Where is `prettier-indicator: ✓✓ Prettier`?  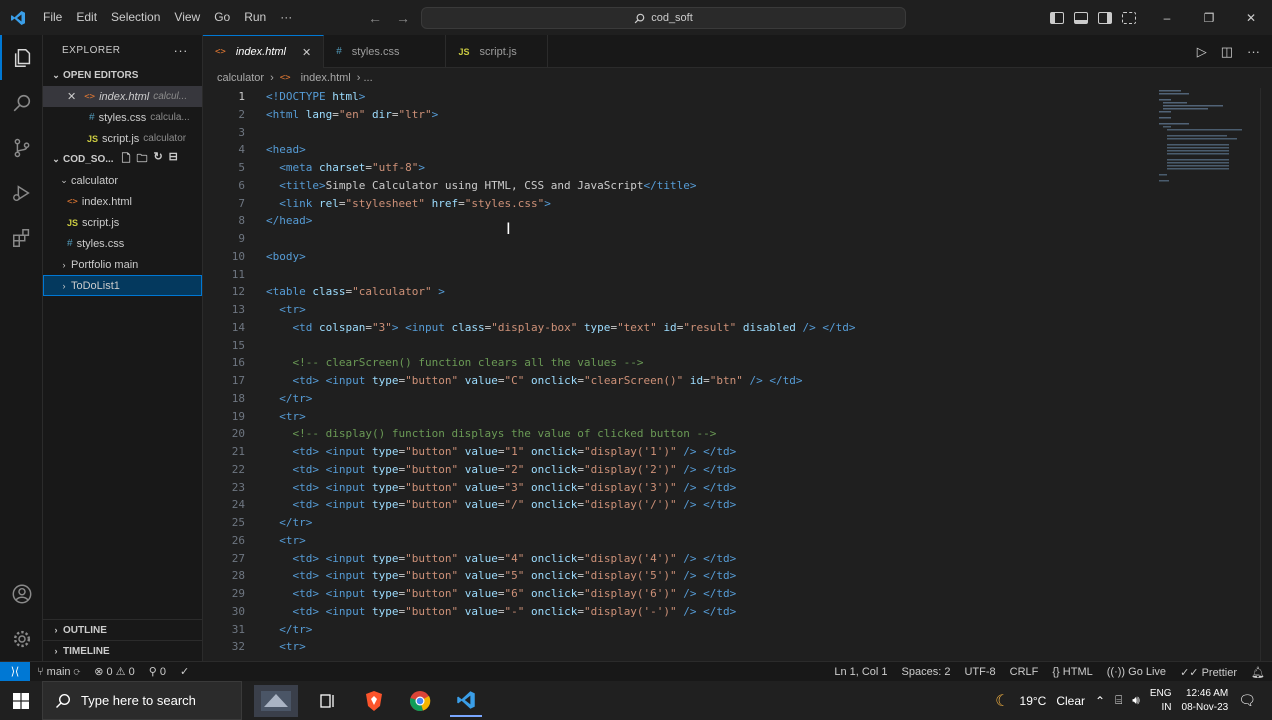
prettier-indicator: ✓✓ Prettier is located at coordinates (1208, 672).